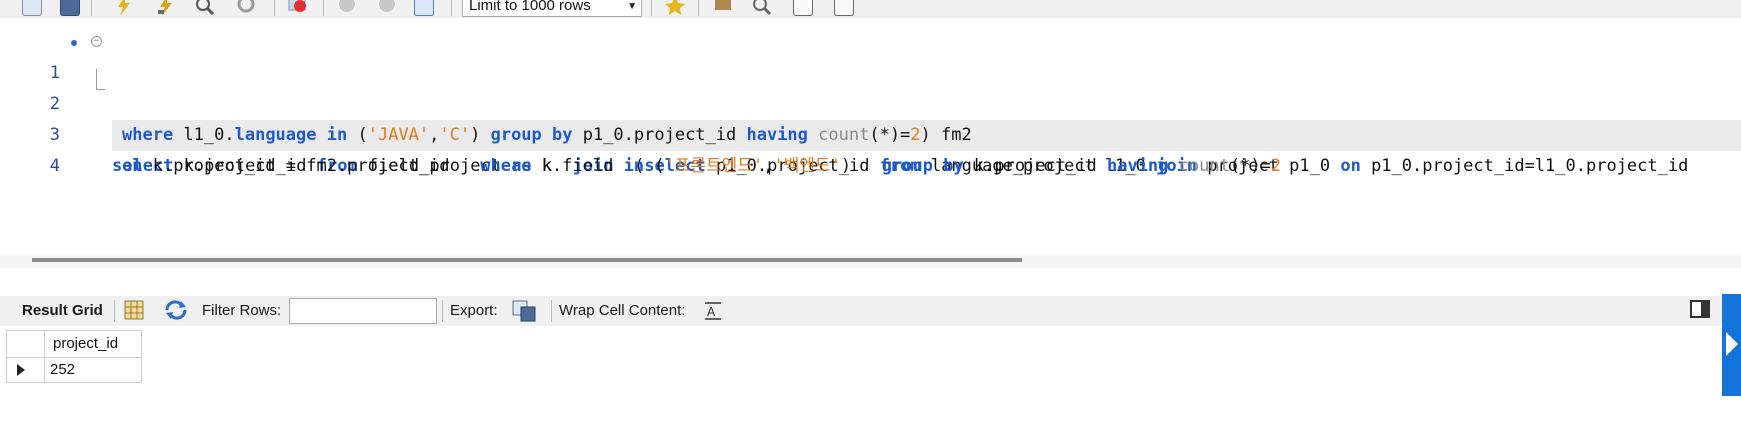  I want to click on sql-string: '프론트엔드', so click(714, 166).